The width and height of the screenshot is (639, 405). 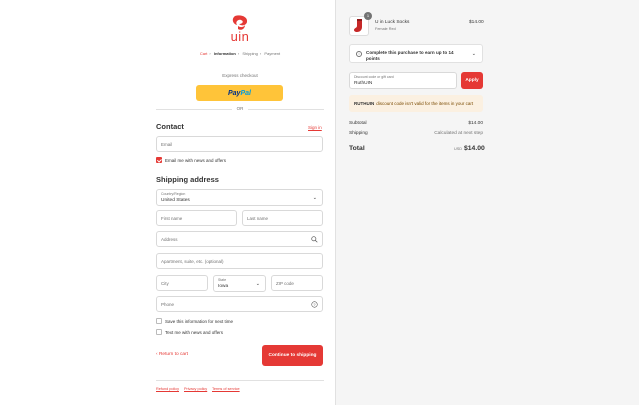 I want to click on sign-in-link: Sign in, so click(x=315, y=127).